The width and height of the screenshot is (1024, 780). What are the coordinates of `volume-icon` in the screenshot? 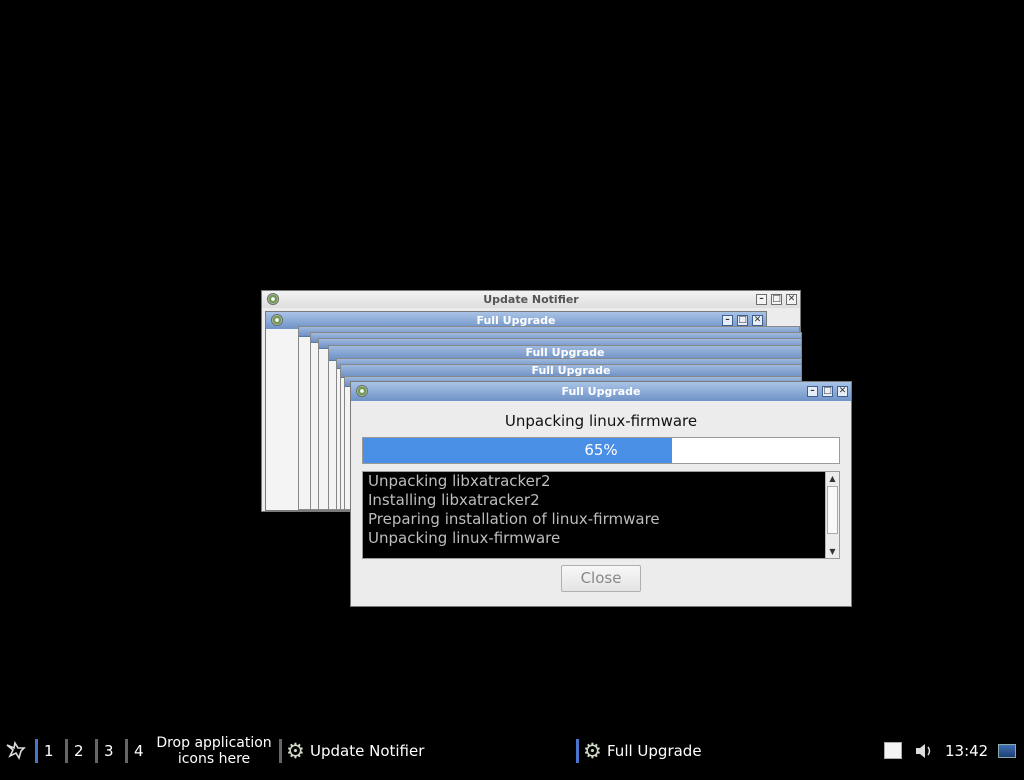 It's located at (924, 751).